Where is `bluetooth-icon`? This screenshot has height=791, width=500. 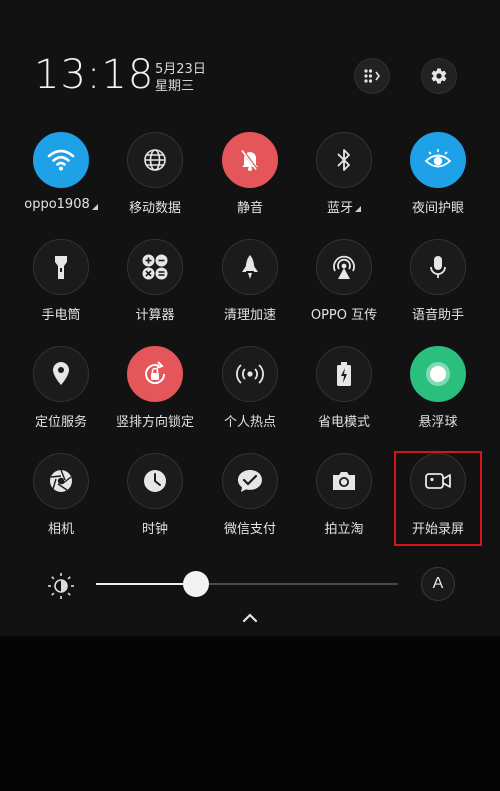 bluetooth-icon is located at coordinates (344, 160).